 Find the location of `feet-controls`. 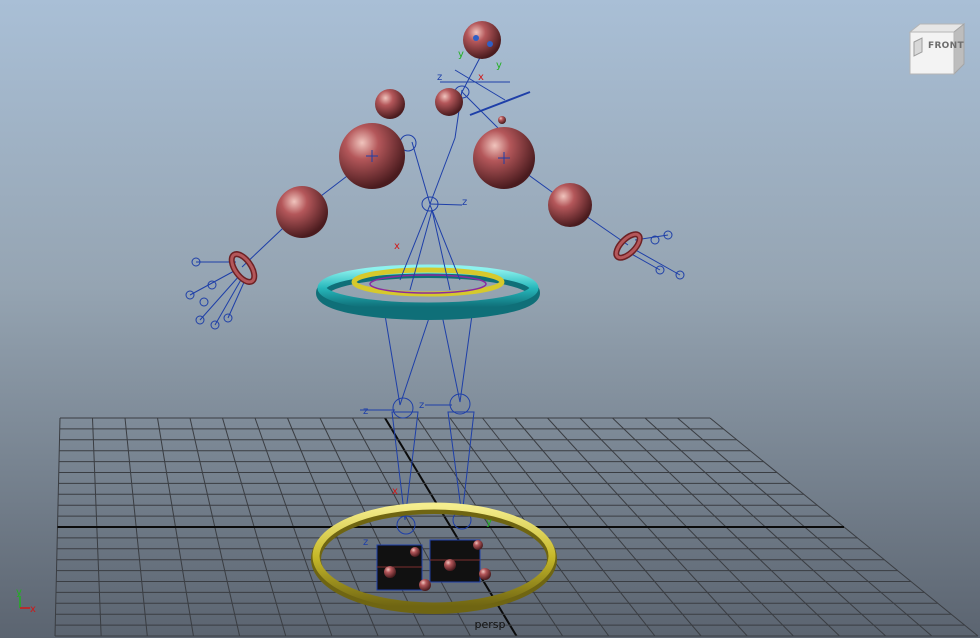

feet-controls is located at coordinates (433, 565).